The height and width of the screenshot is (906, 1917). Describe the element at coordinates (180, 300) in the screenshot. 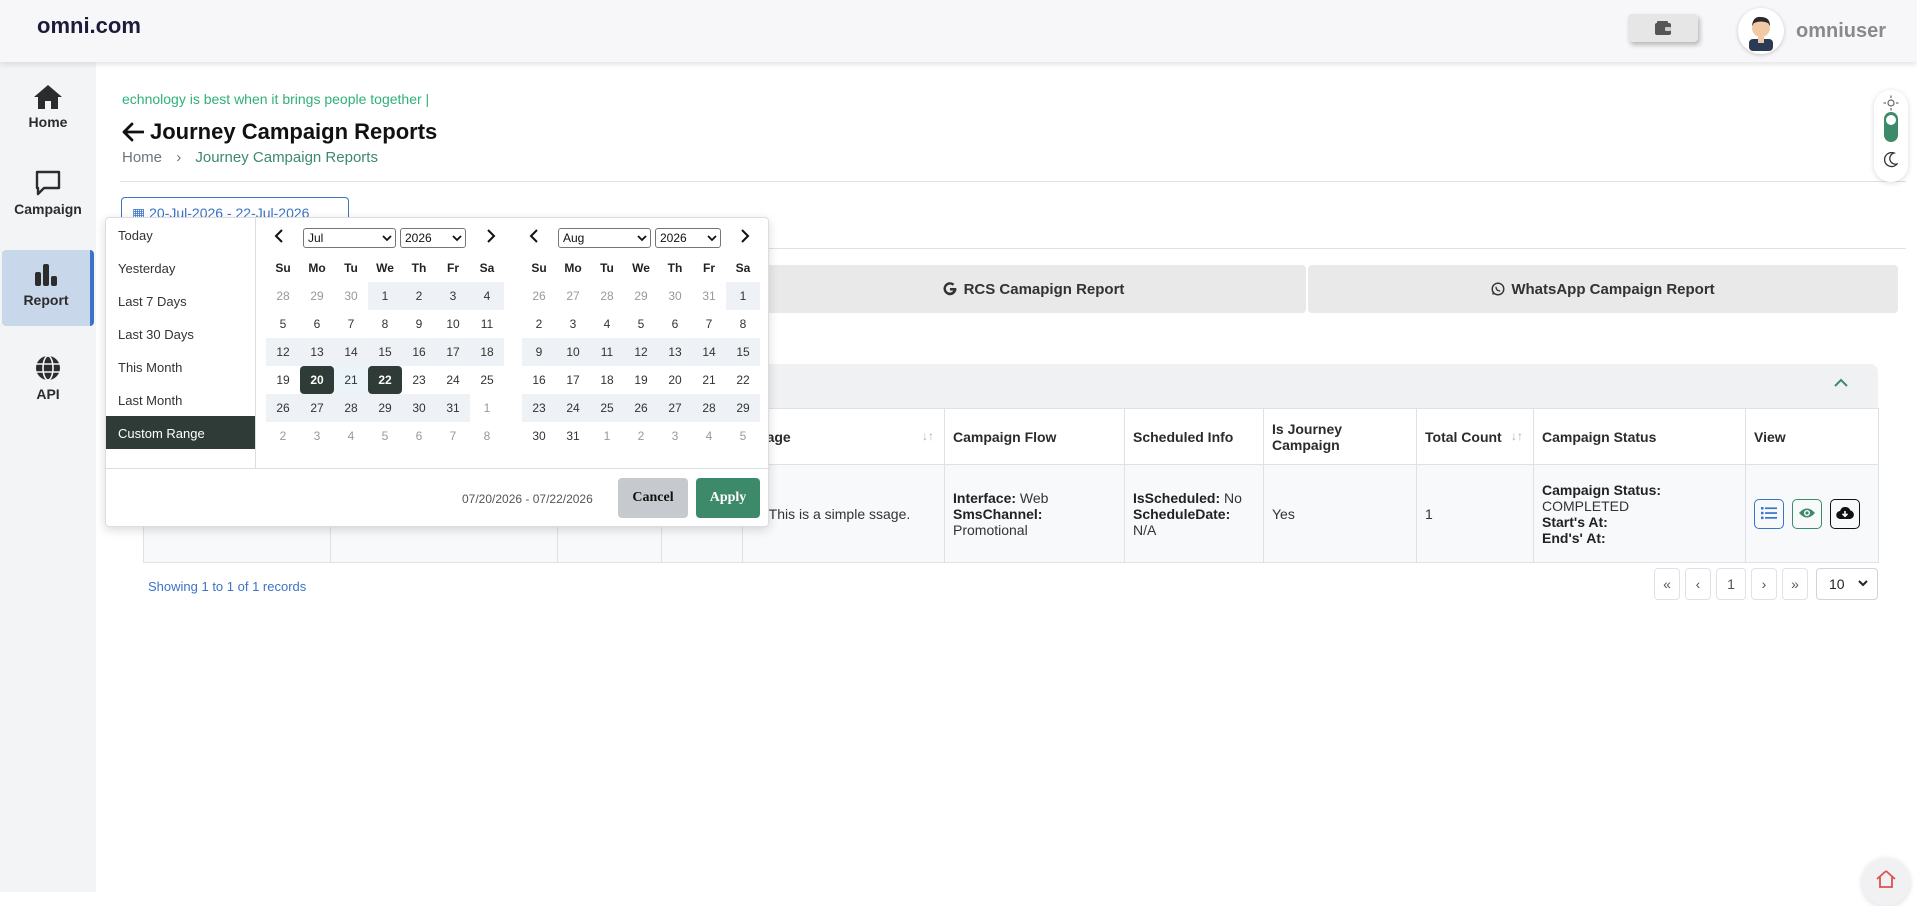

I see `range-last-7-days: Last 7 Days` at that location.